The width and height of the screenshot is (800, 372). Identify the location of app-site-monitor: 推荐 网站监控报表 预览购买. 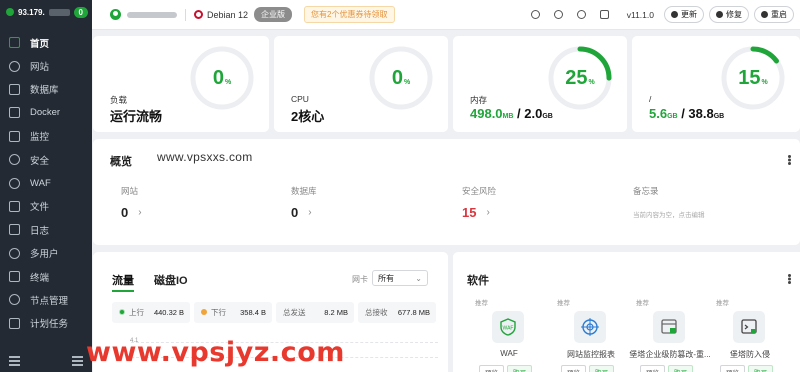
(597, 334).